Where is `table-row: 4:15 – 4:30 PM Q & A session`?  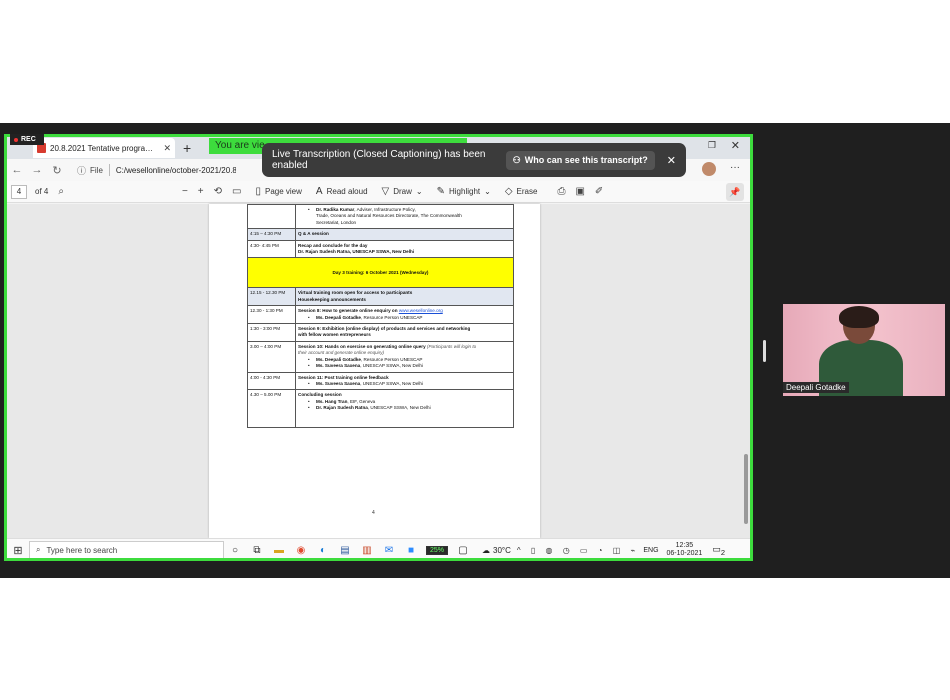
table-row: 4:15 – 4:30 PM Q & A session is located at coordinates (380, 234).